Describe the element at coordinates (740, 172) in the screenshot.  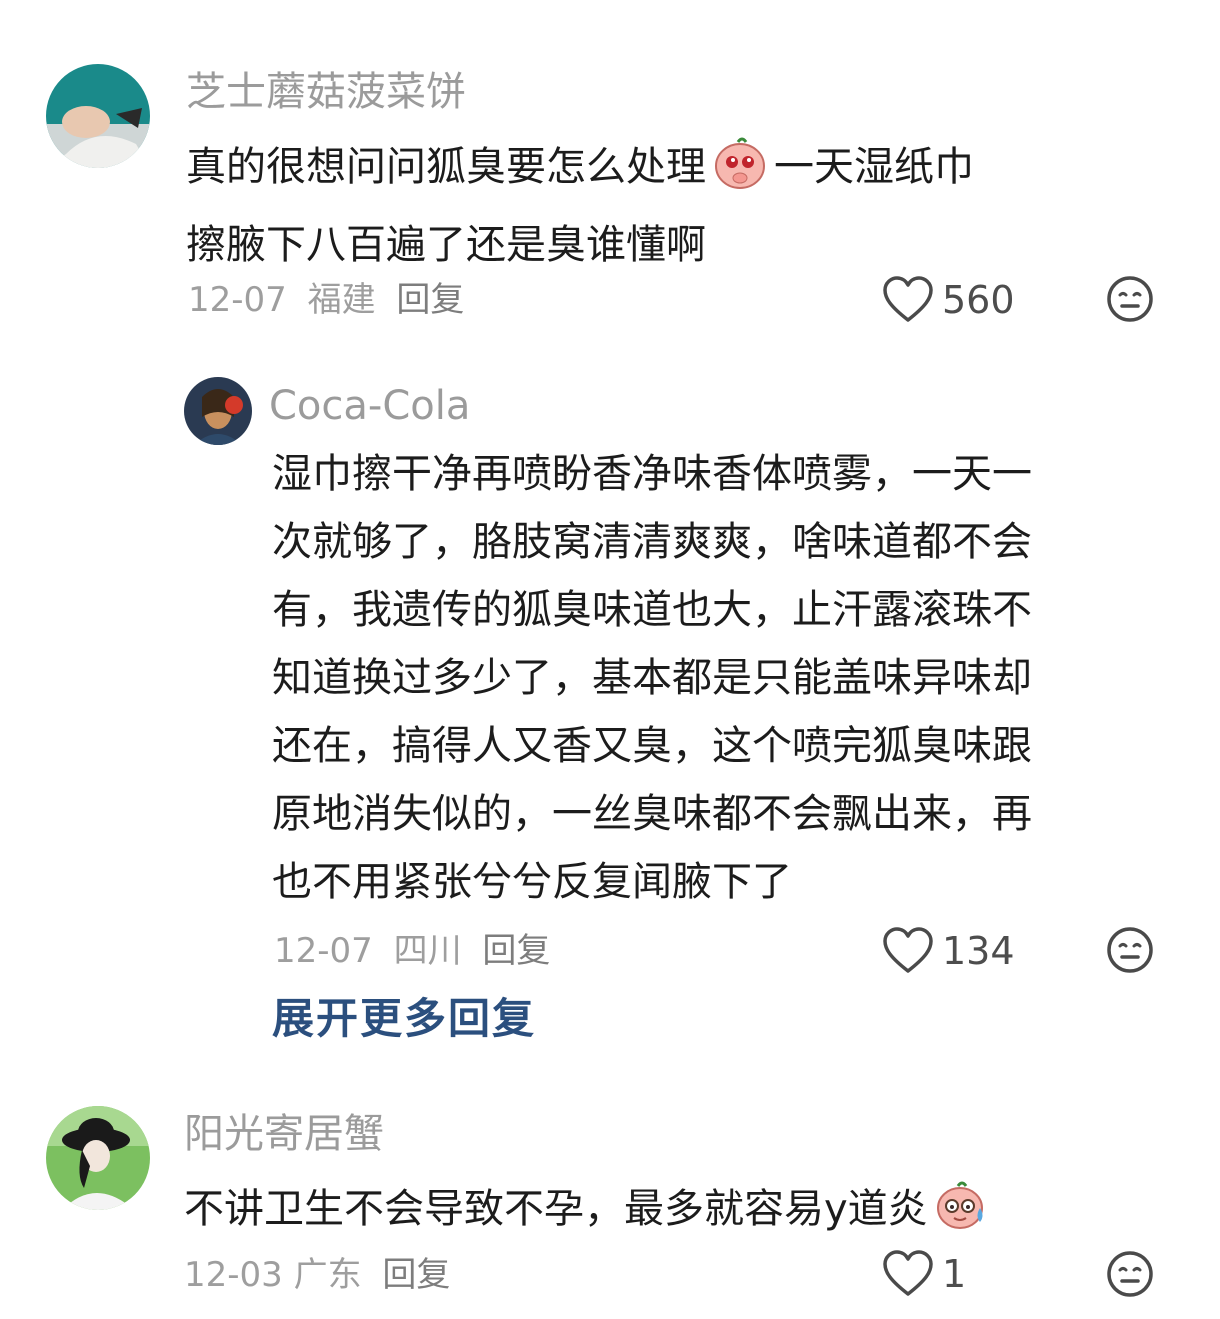
I see `pleading-face-emoji` at that location.